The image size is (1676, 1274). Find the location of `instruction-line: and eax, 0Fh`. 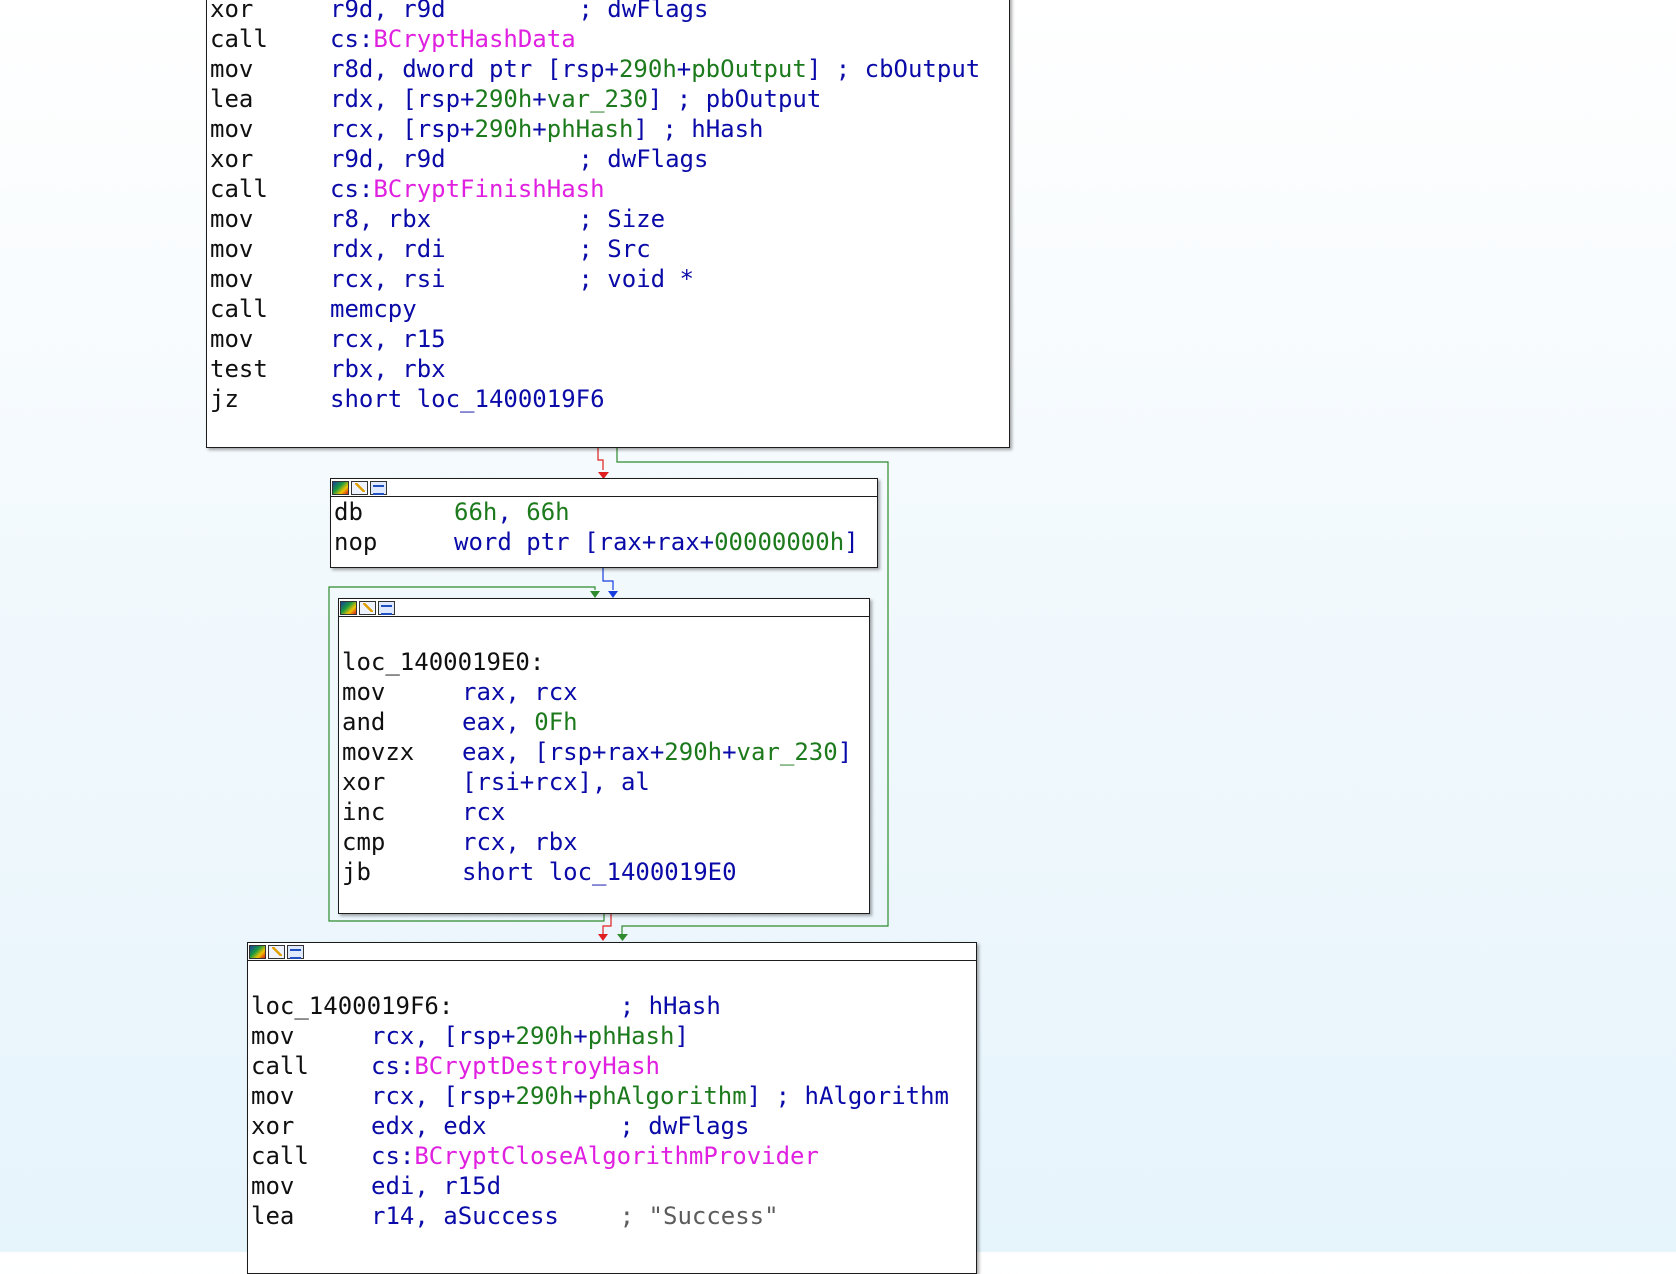

instruction-line: and eax, 0Fh is located at coordinates (605, 722).